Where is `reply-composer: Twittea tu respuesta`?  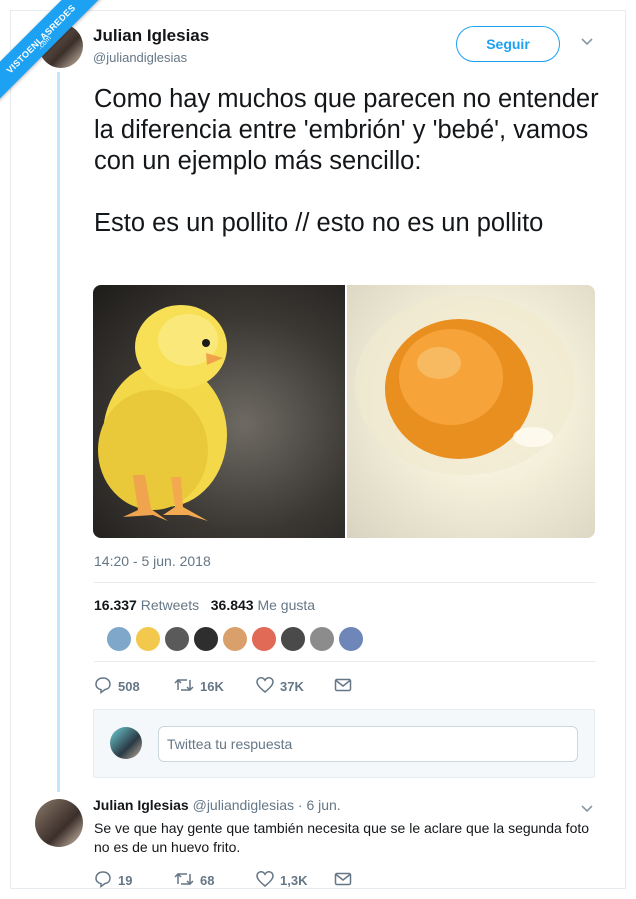 reply-composer: Twittea tu respuesta is located at coordinates (344, 743).